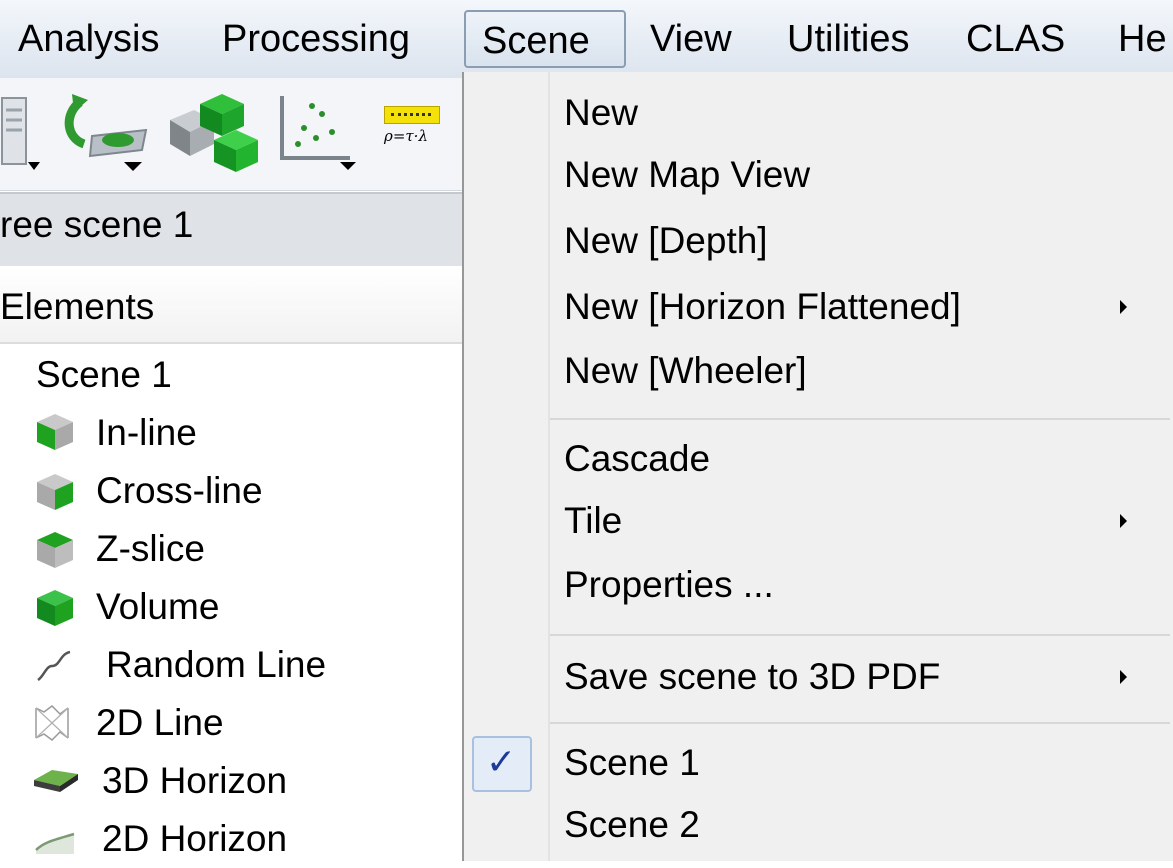 This screenshot has width=1173, height=868. Describe the element at coordinates (160, 722) in the screenshot. I see `tree-item-label: 2D Line` at that location.